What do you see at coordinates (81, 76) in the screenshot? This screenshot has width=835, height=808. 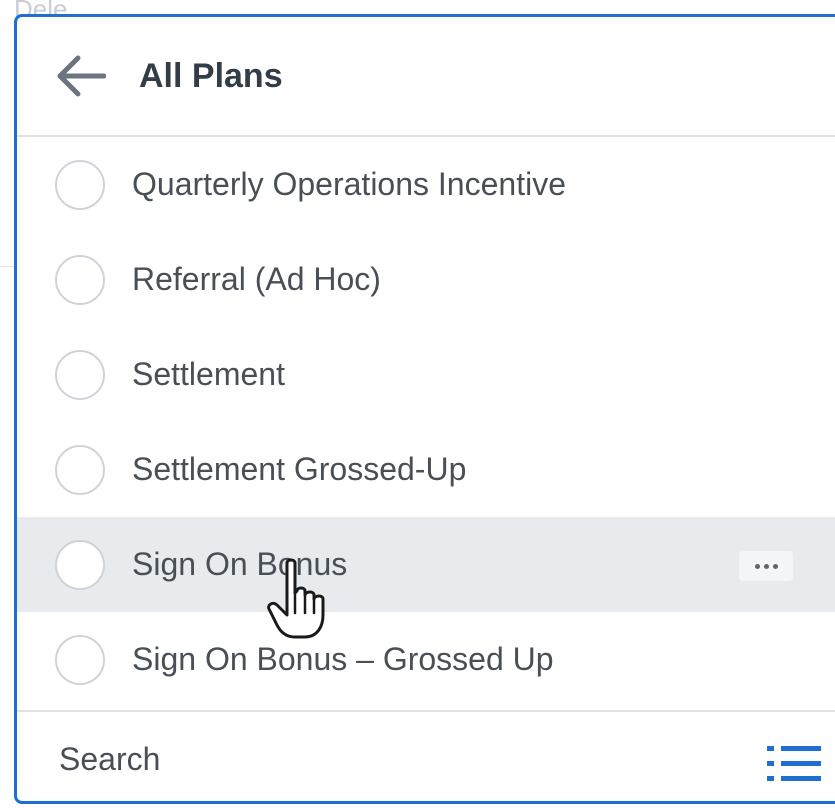 I see `arrow-left-icon` at bounding box center [81, 76].